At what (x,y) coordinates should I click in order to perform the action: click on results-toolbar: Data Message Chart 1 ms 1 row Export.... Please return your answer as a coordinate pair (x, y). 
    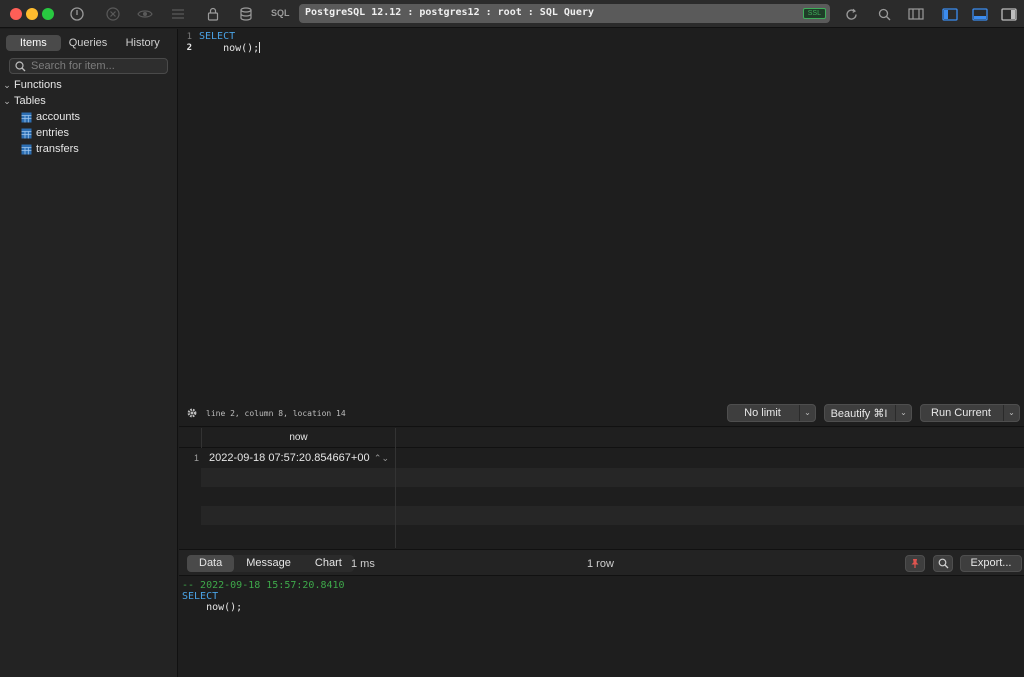
    Looking at the image, I should click on (601, 562).